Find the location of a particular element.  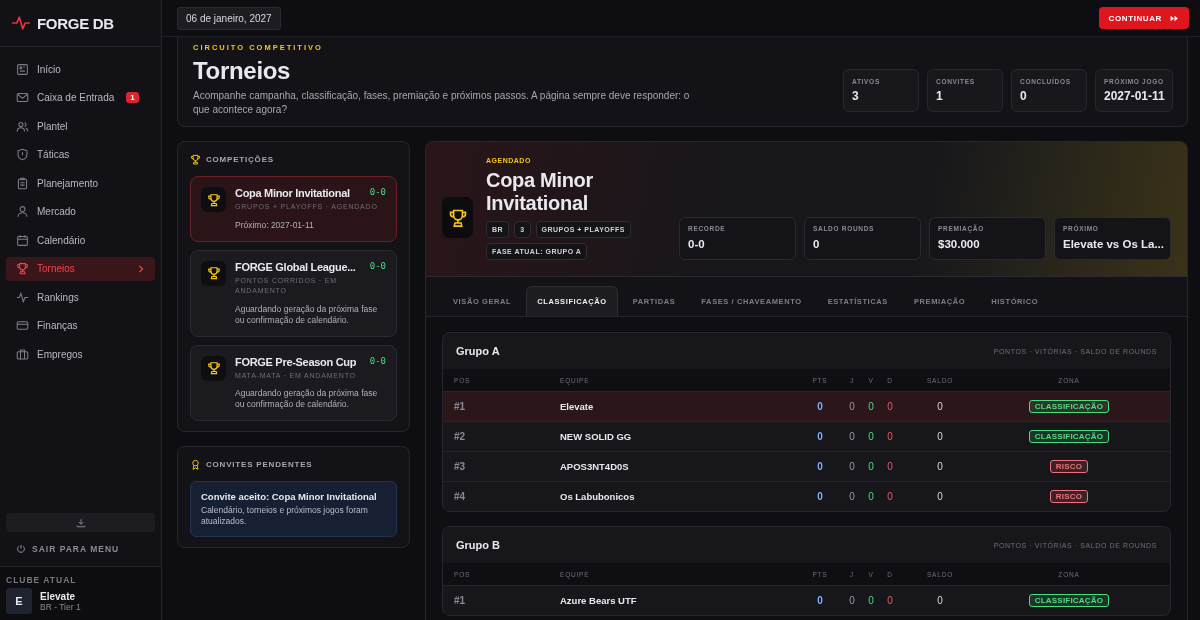

group-name: Grupo B is located at coordinates (478, 545).